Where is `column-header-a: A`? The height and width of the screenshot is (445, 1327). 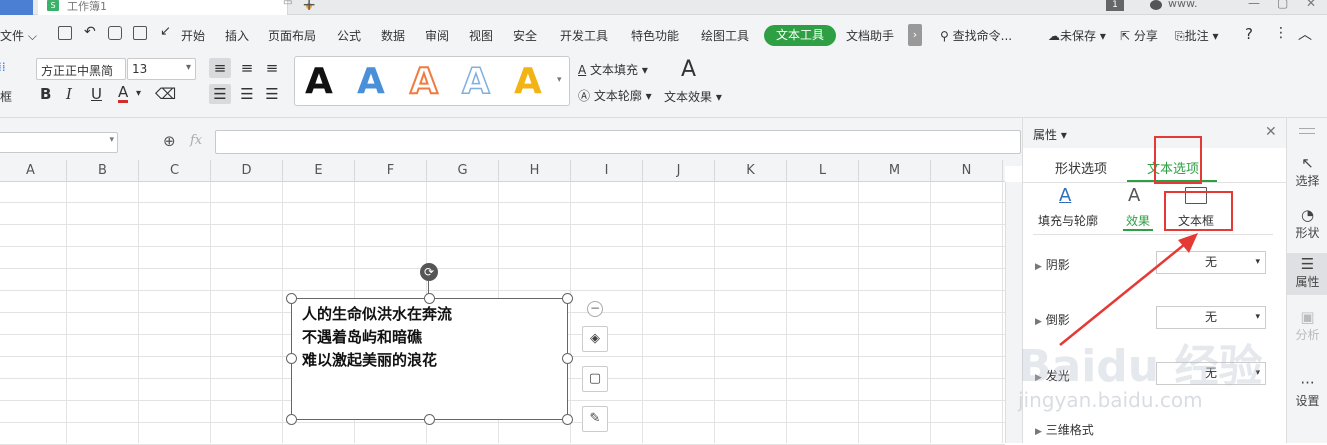 column-header-a: A is located at coordinates (33, 171).